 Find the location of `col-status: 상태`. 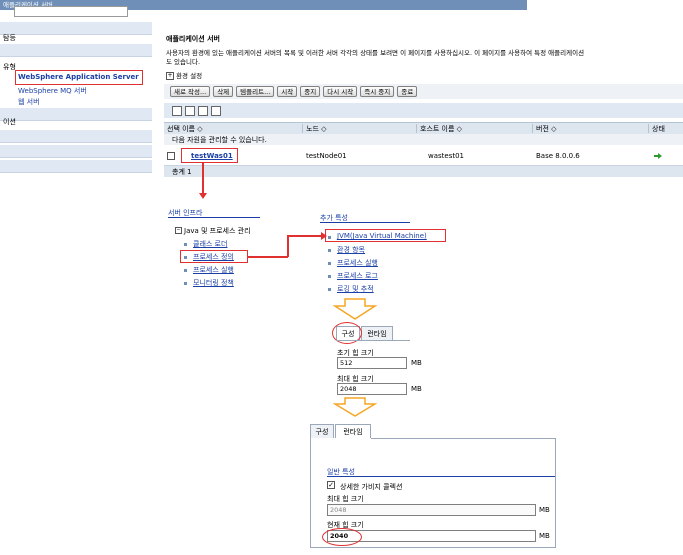

col-status: 상태 is located at coordinates (658, 128).